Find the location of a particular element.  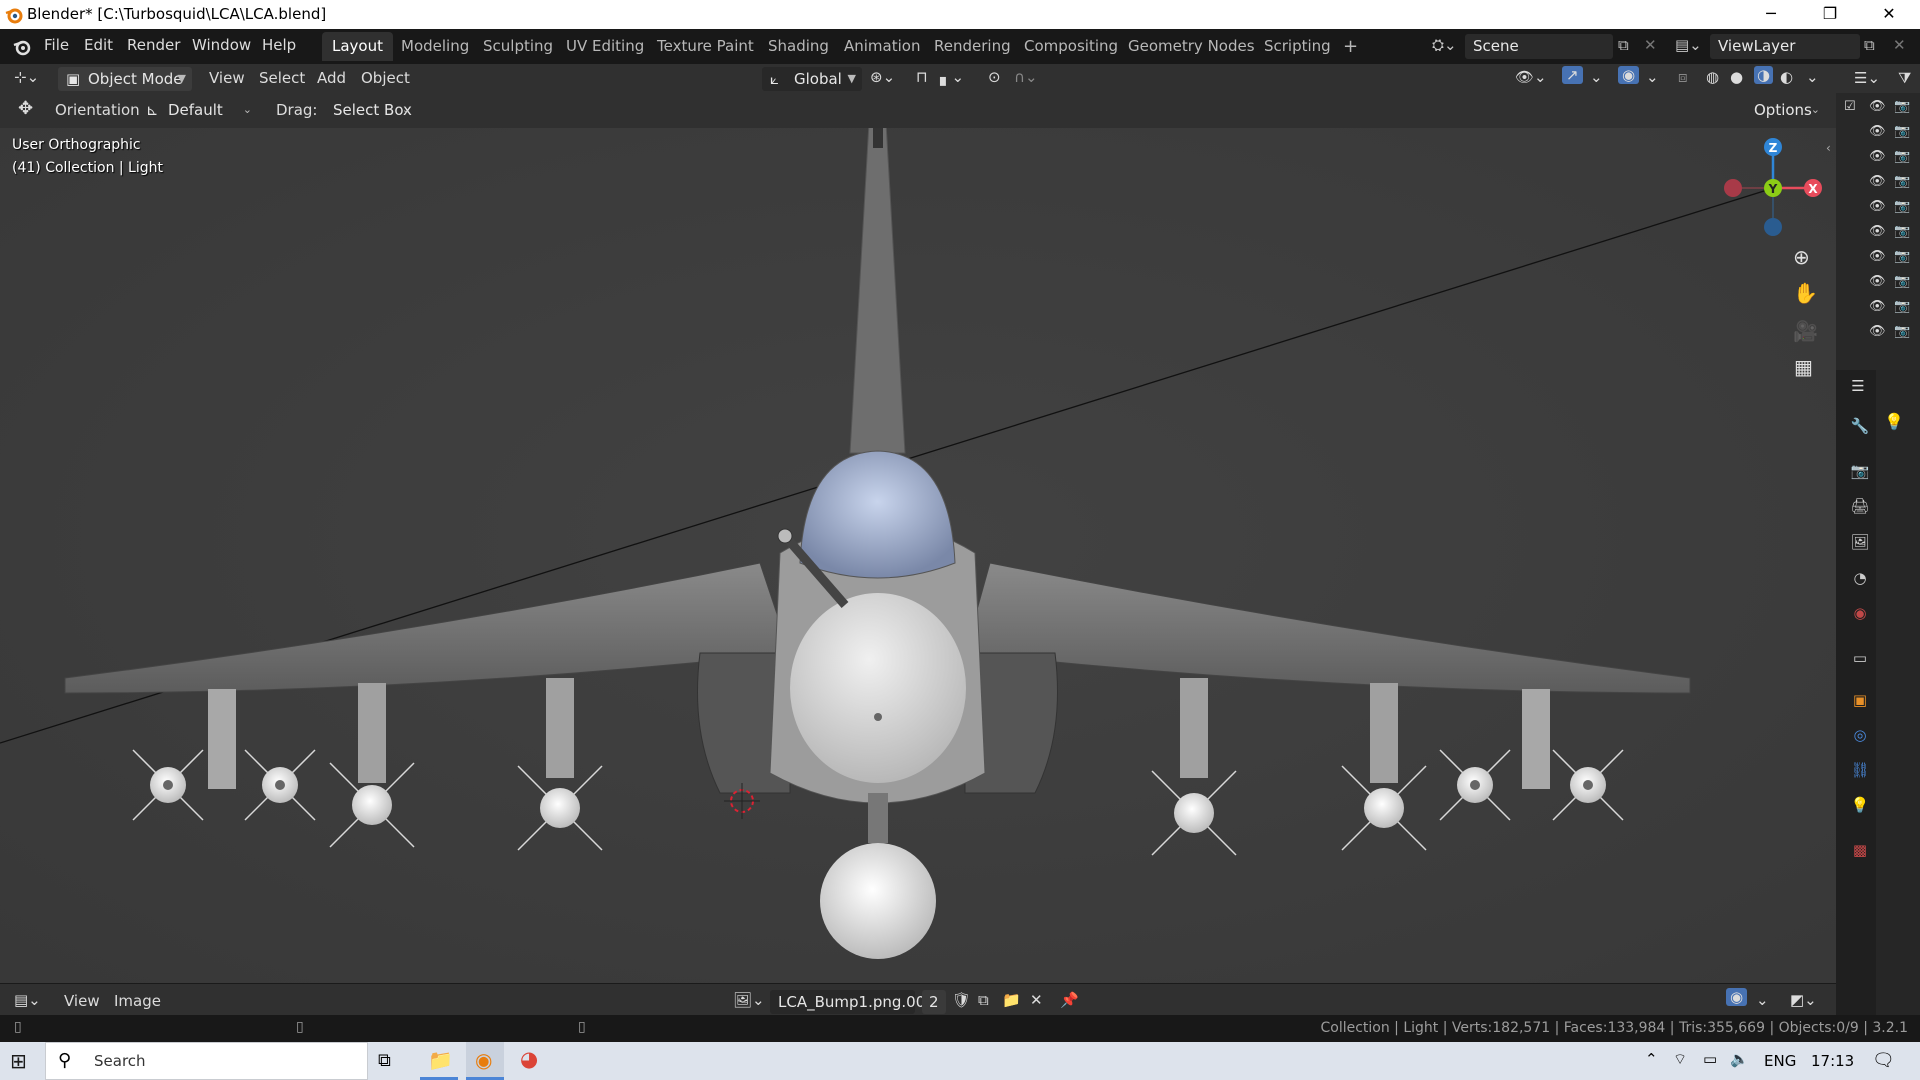

light-data-icon: 💡 is located at coordinates (1860, 805).